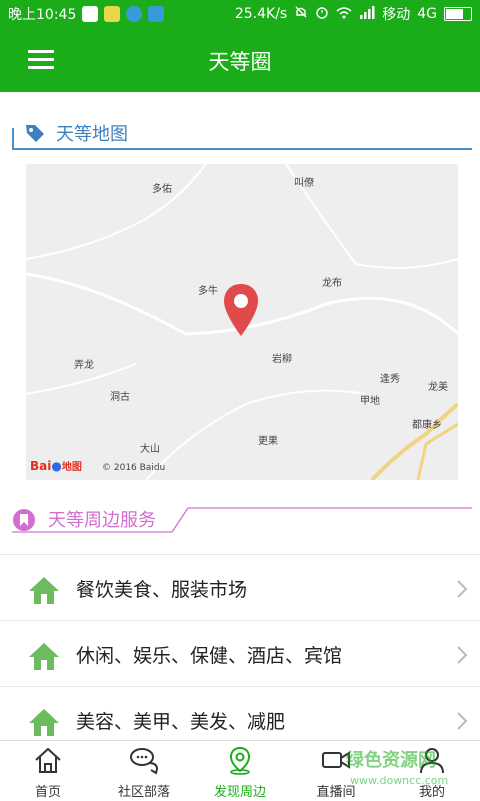 The height and width of the screenshot is (801, 480). Describe the element at coordinates (391, 760) in the screenshot. I see `watermark-text: 绿色资源网` at that location.